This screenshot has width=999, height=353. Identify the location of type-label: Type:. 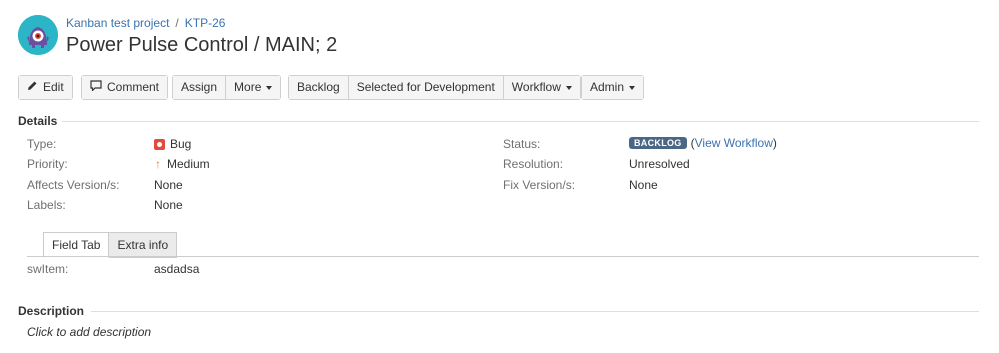
(42, 144).